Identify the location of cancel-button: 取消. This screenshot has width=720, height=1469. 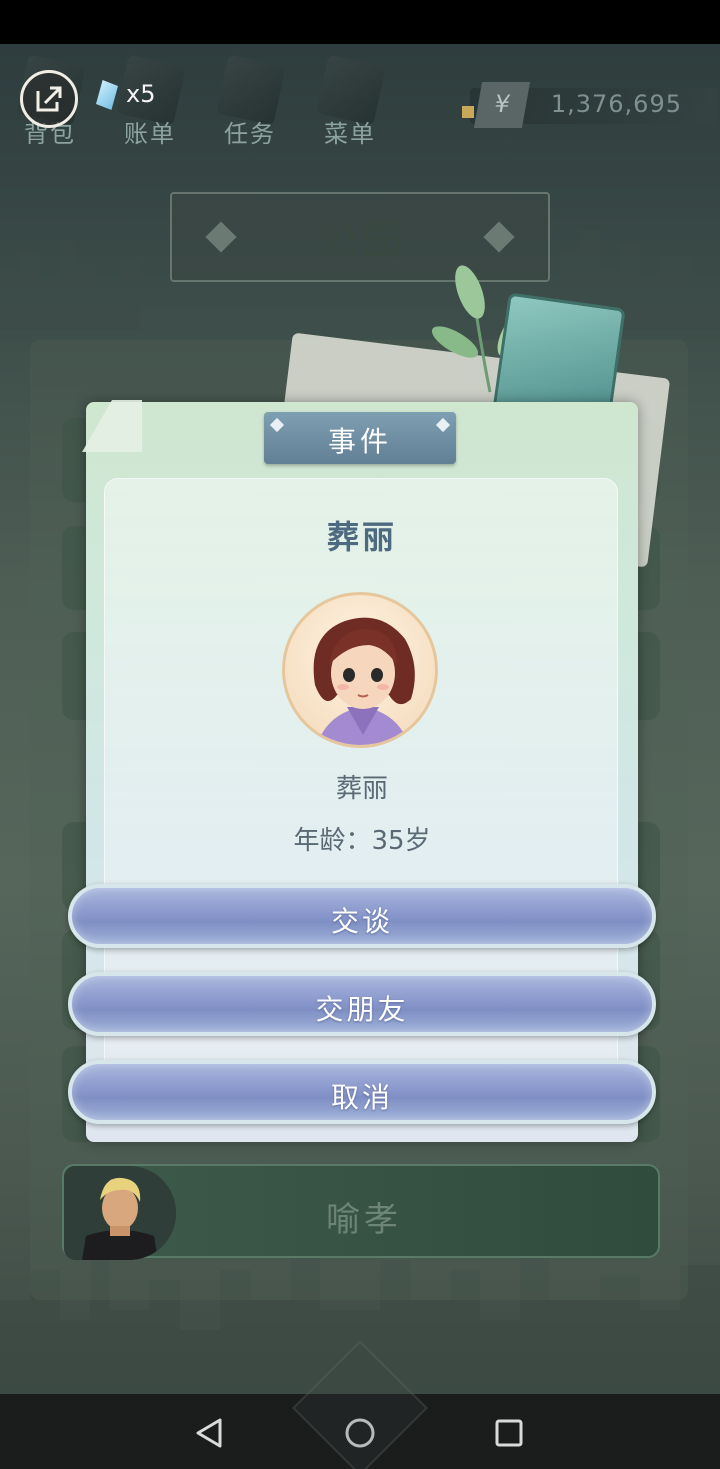
(362, 1092).